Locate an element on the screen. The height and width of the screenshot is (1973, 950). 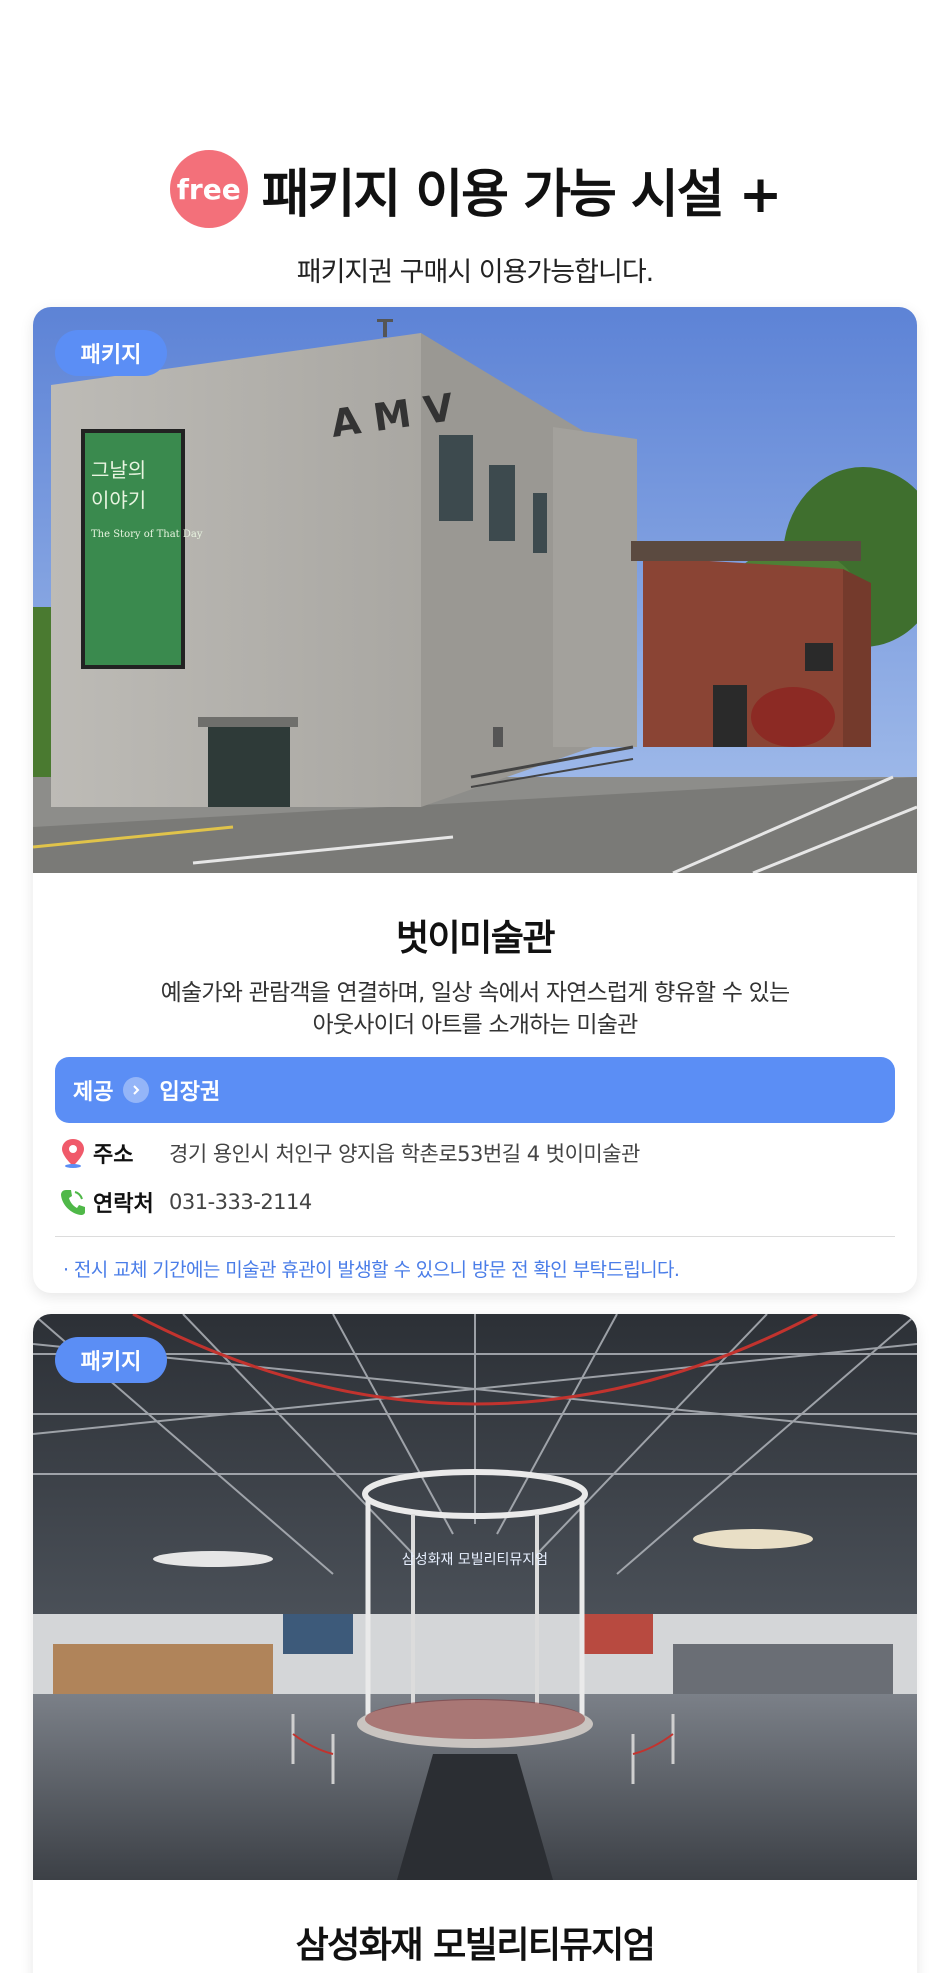
offer-bar: 제공 입장권 is located at coordinates (475, 1090).